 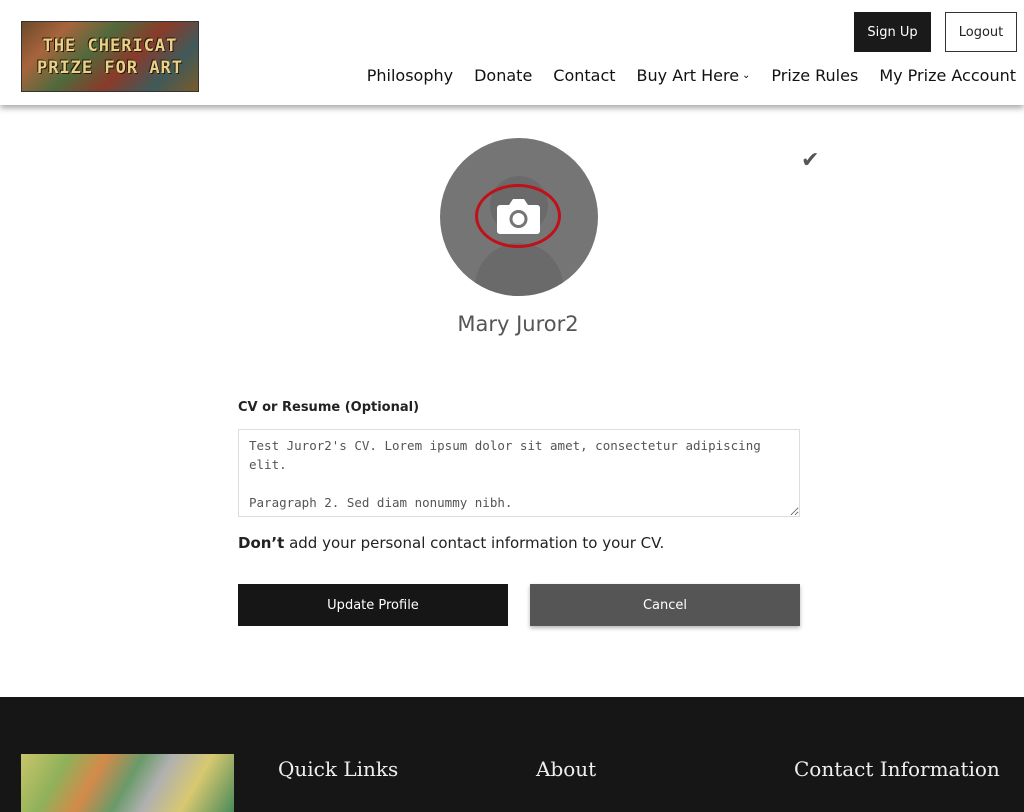 I want to click on nav-item-buy-art-label: Buy Art Here, so click(x=688, y=75).